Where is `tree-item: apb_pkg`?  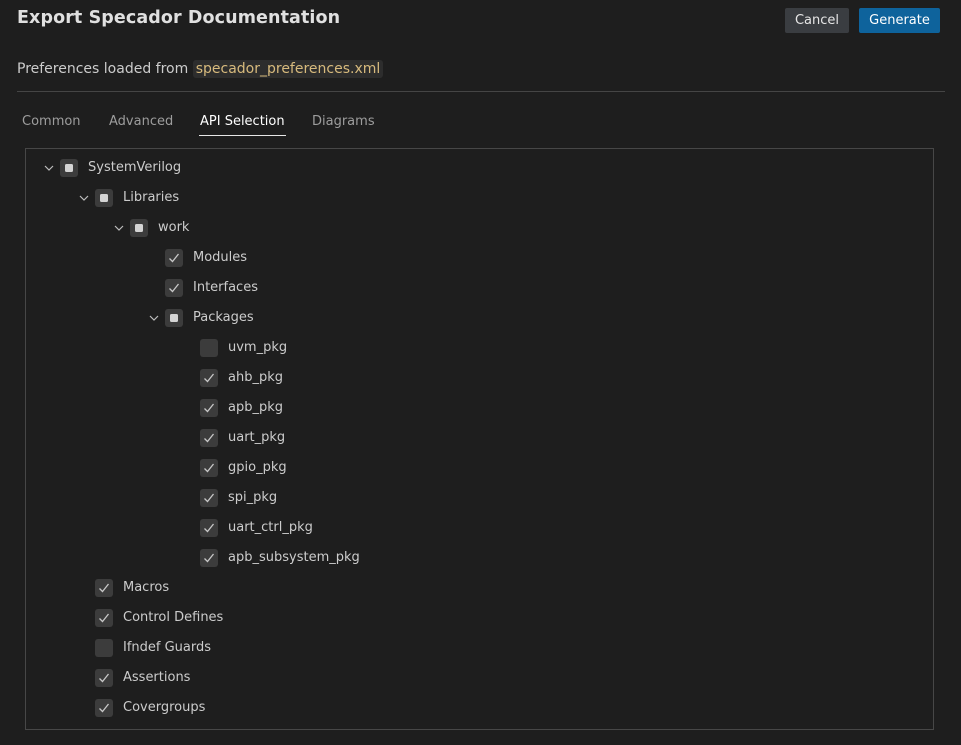
tree-item: apb_pkg is located at coordinates (479, 409).